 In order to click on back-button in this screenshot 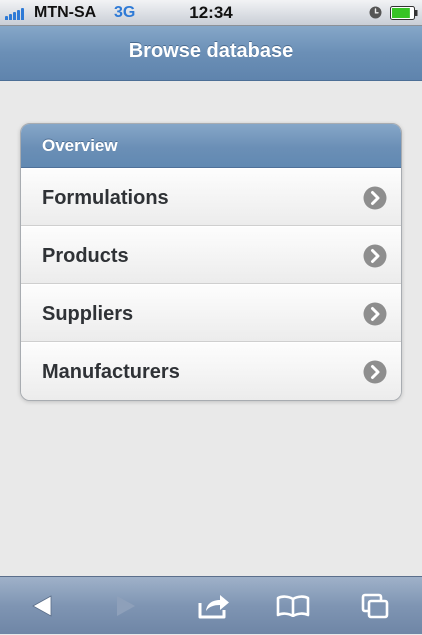, I will do `click(42, 606)`.